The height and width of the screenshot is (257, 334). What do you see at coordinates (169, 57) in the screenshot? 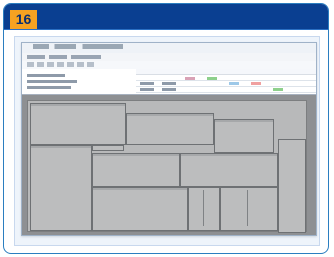
I see `menu-bar` at bounding box center [169, 57].